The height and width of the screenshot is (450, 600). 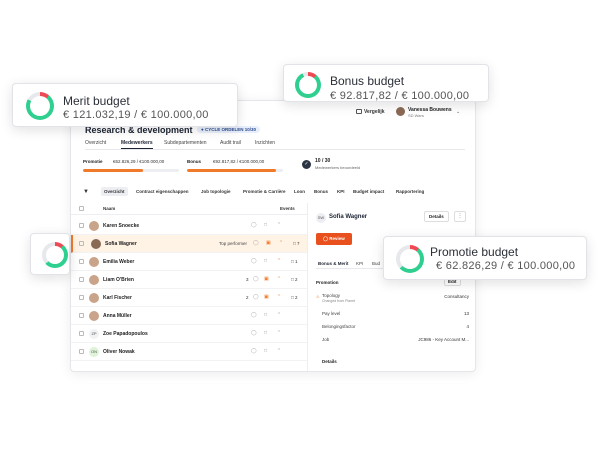 I want to click on review-label: Review, so click(x=337, y=238).